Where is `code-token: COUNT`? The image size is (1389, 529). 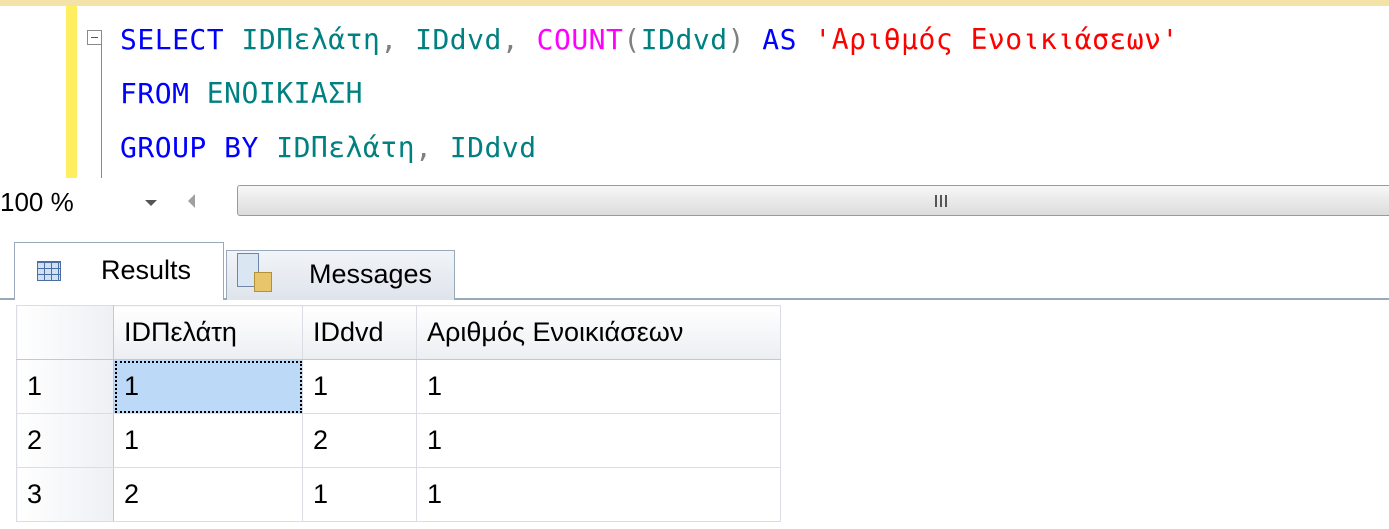 code-token: COUNT is located at coordinates (571, 39).